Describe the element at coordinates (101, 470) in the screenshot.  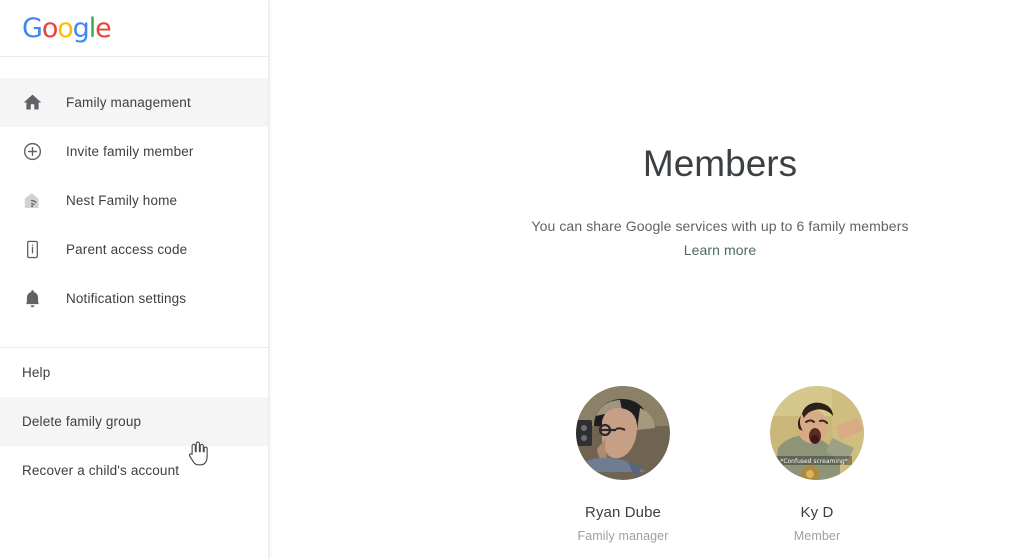
I see `sidebar-item-label: Recover a child's account` at that location.